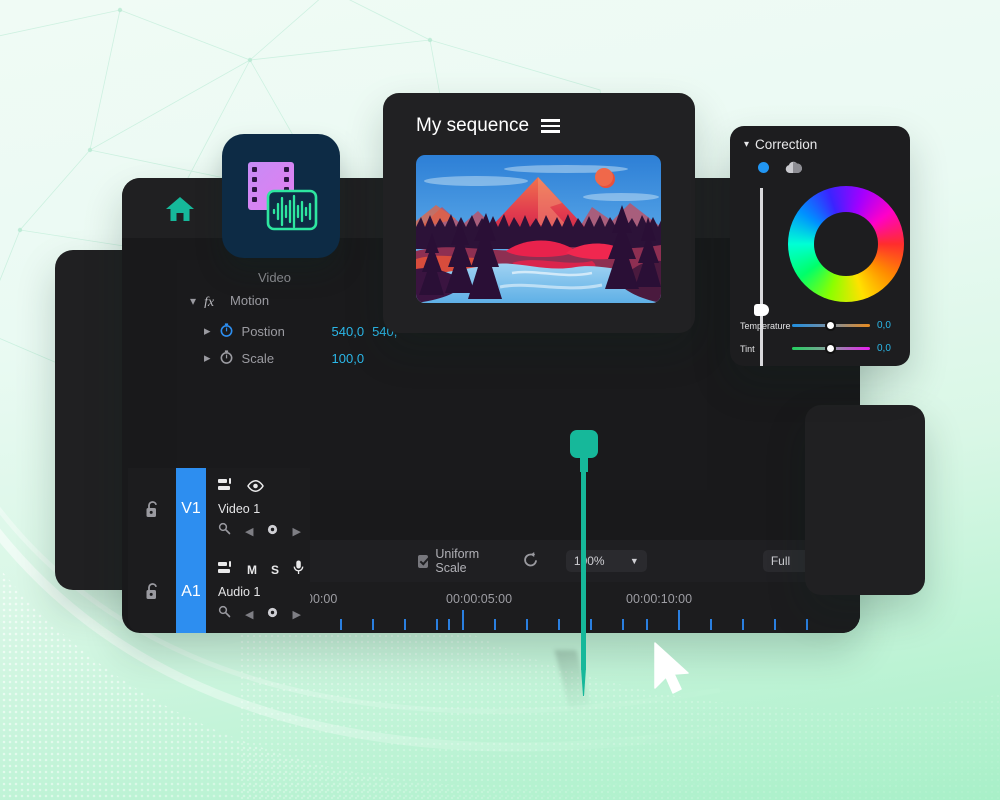 The height and width of the screenshot is (800, 1000). What do you see at coordinates (865, 500) in the screenshot?
I see `right-floating-panel` at bounding box center [865, 500].